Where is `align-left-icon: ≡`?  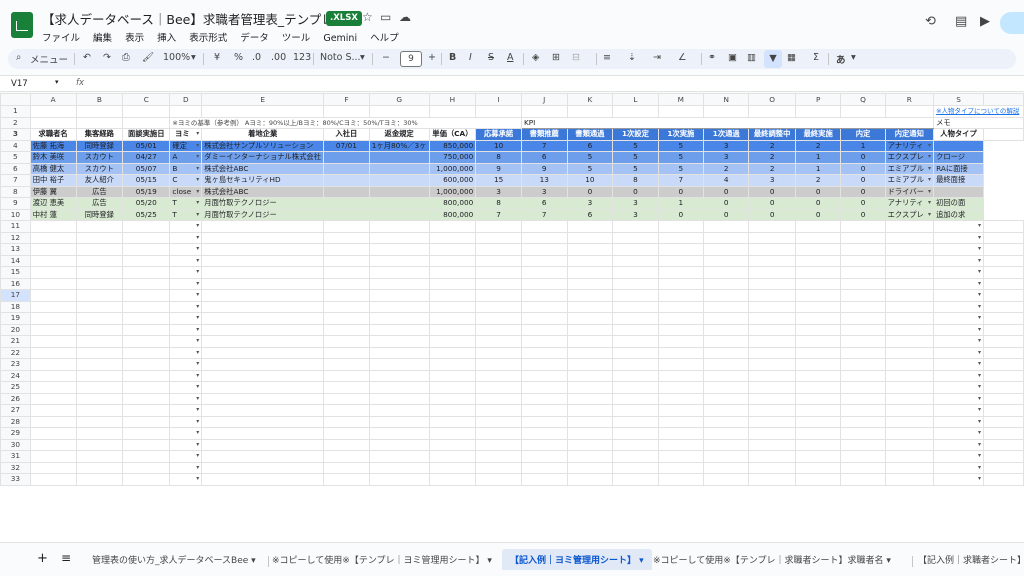
align-left-icon: ≡ is located at coordinates (607, 57).